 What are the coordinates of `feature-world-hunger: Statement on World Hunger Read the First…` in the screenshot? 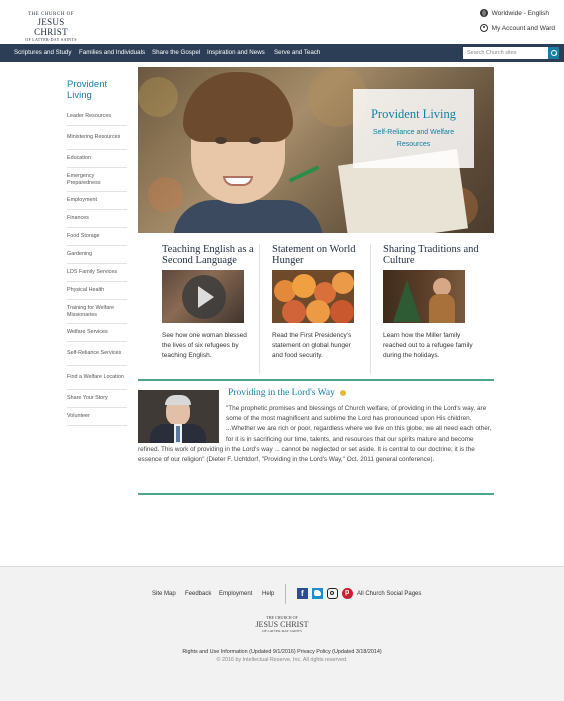 It's located at (322, 302).